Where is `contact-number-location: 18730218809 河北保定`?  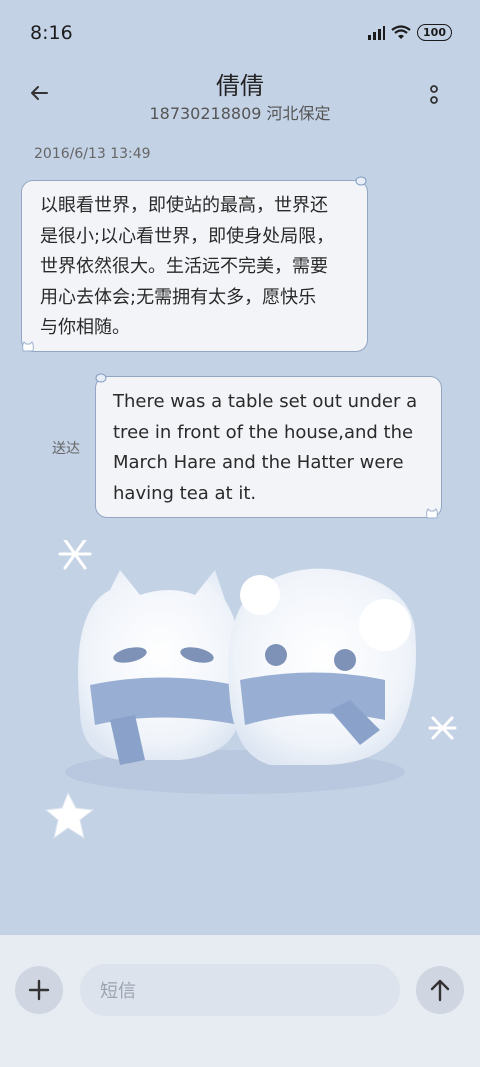 contact-number-location: 18730218809 河北保定 is located at coordinates (240, 113).